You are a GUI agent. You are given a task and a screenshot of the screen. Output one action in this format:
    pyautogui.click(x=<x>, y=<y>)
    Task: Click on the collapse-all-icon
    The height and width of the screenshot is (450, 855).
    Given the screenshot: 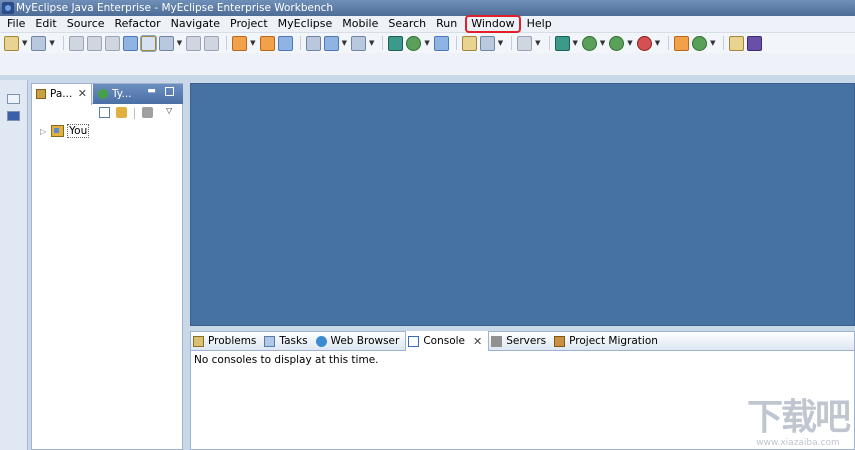 What is the action you would take?
    pyautogui.click(x=104, y=112)
    